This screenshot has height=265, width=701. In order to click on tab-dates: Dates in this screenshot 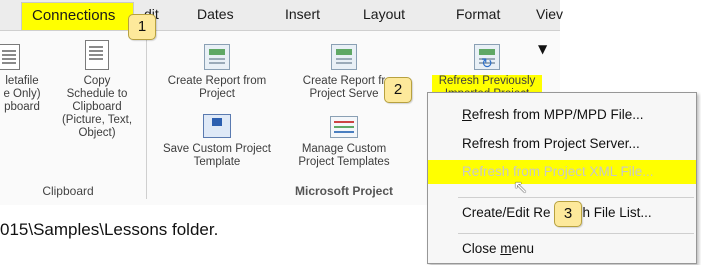, I will do `click(215, 14)`.